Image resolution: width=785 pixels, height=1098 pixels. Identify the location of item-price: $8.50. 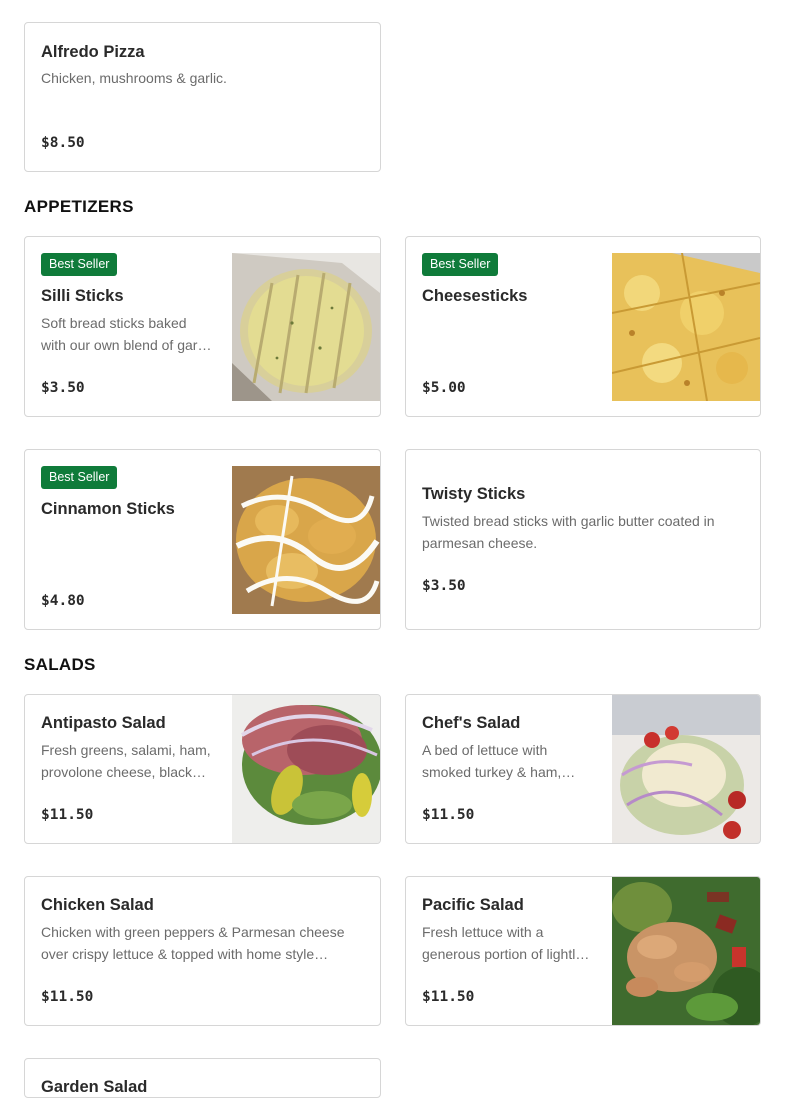
(63, 143).